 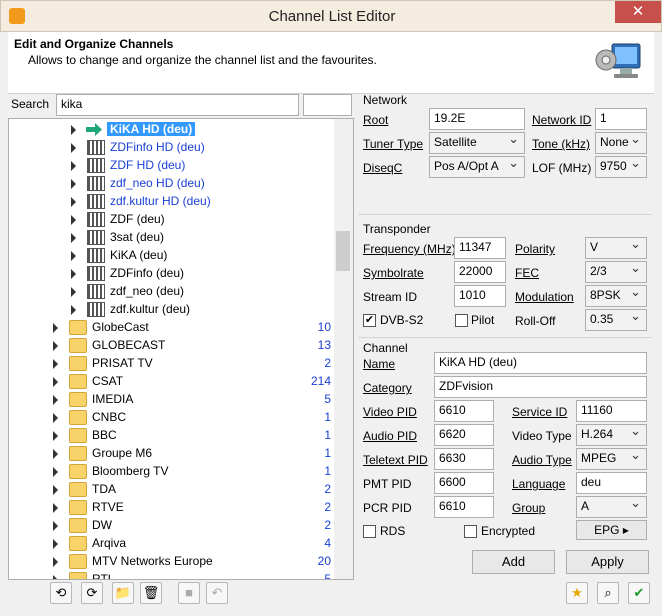 What do you see at coordinates (480, 272) in the screenshot?
I see `symbolrate-field: 22000` at bounding box center [480, 272].